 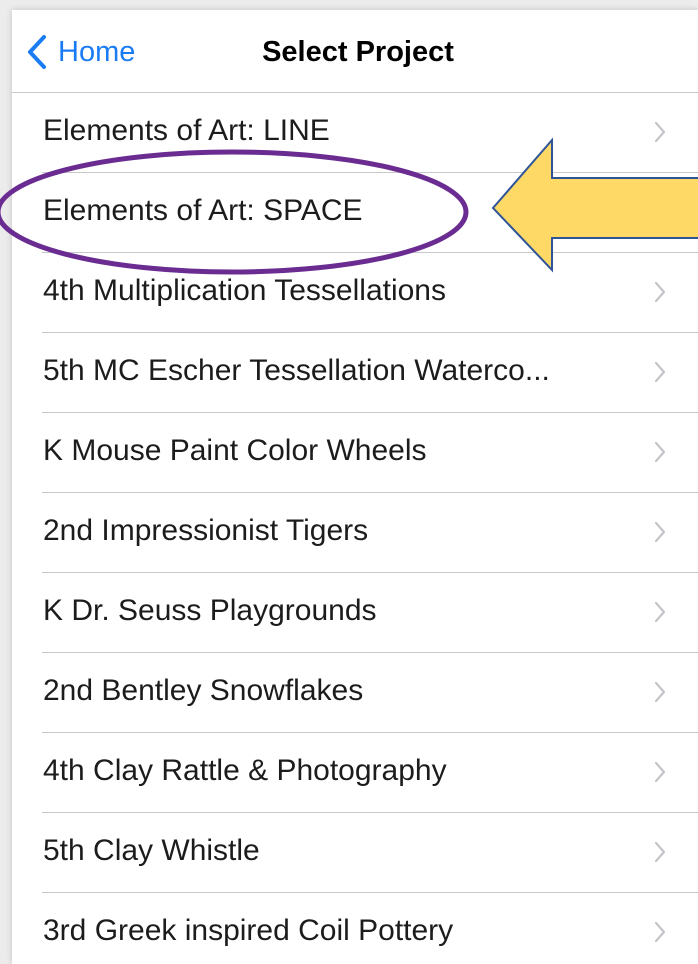 What do you see at coordinates (151, 850) in the screenshot?
I see `project-label: 5th Clay Whistle` at bounding box center [151, 850].